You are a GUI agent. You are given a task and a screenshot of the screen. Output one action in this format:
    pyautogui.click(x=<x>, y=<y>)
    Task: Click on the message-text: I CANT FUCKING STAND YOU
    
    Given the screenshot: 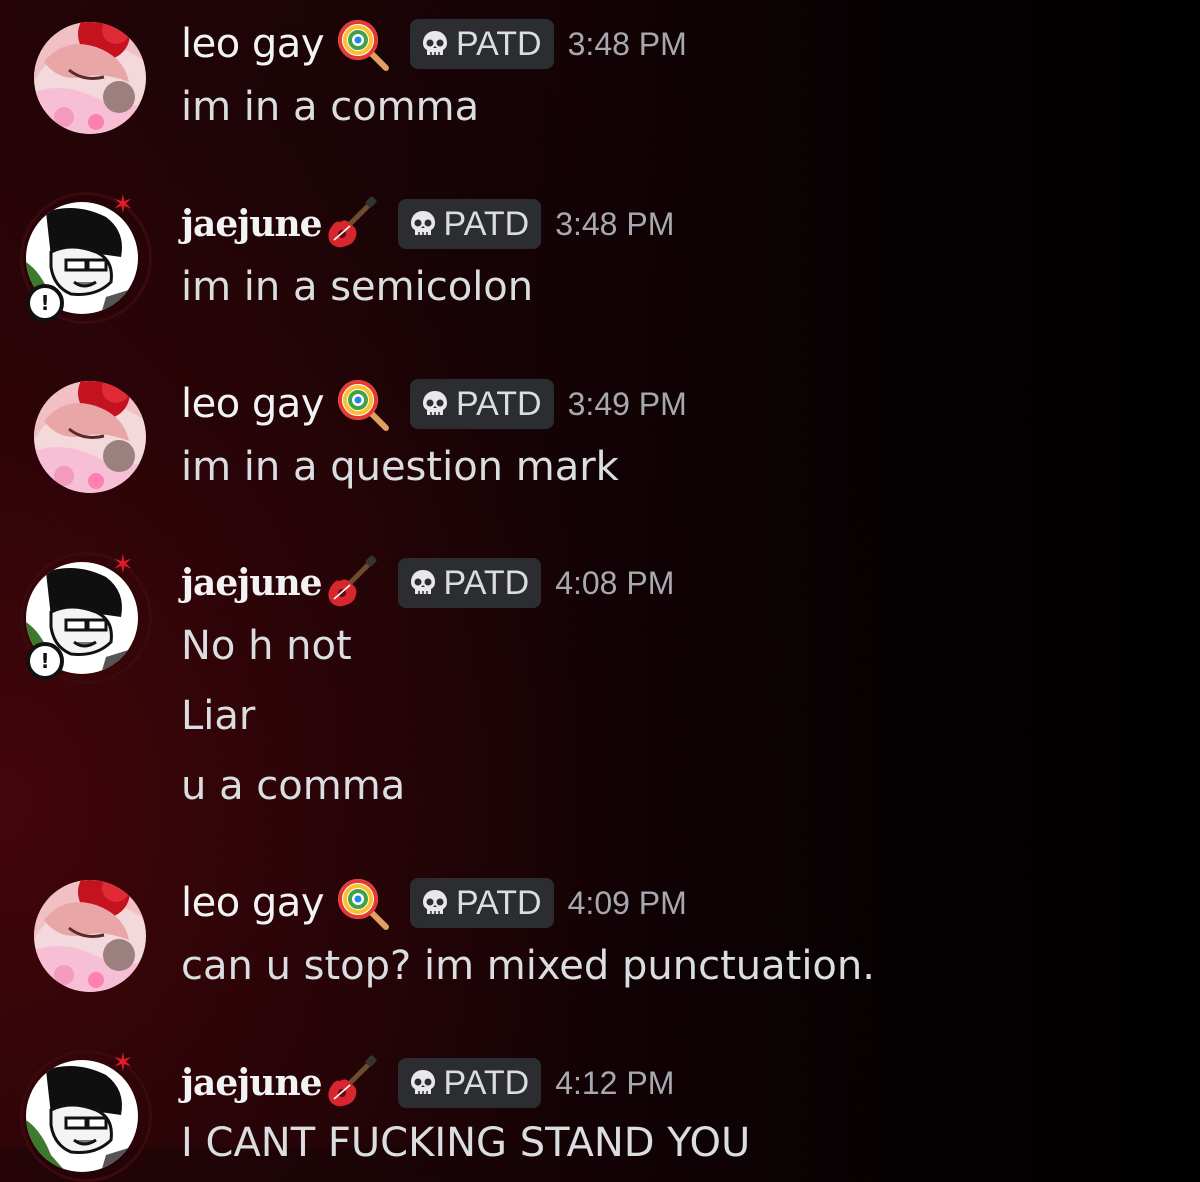 What is the action you would take?
    pyautogui.click(x=466, y=1143)
    